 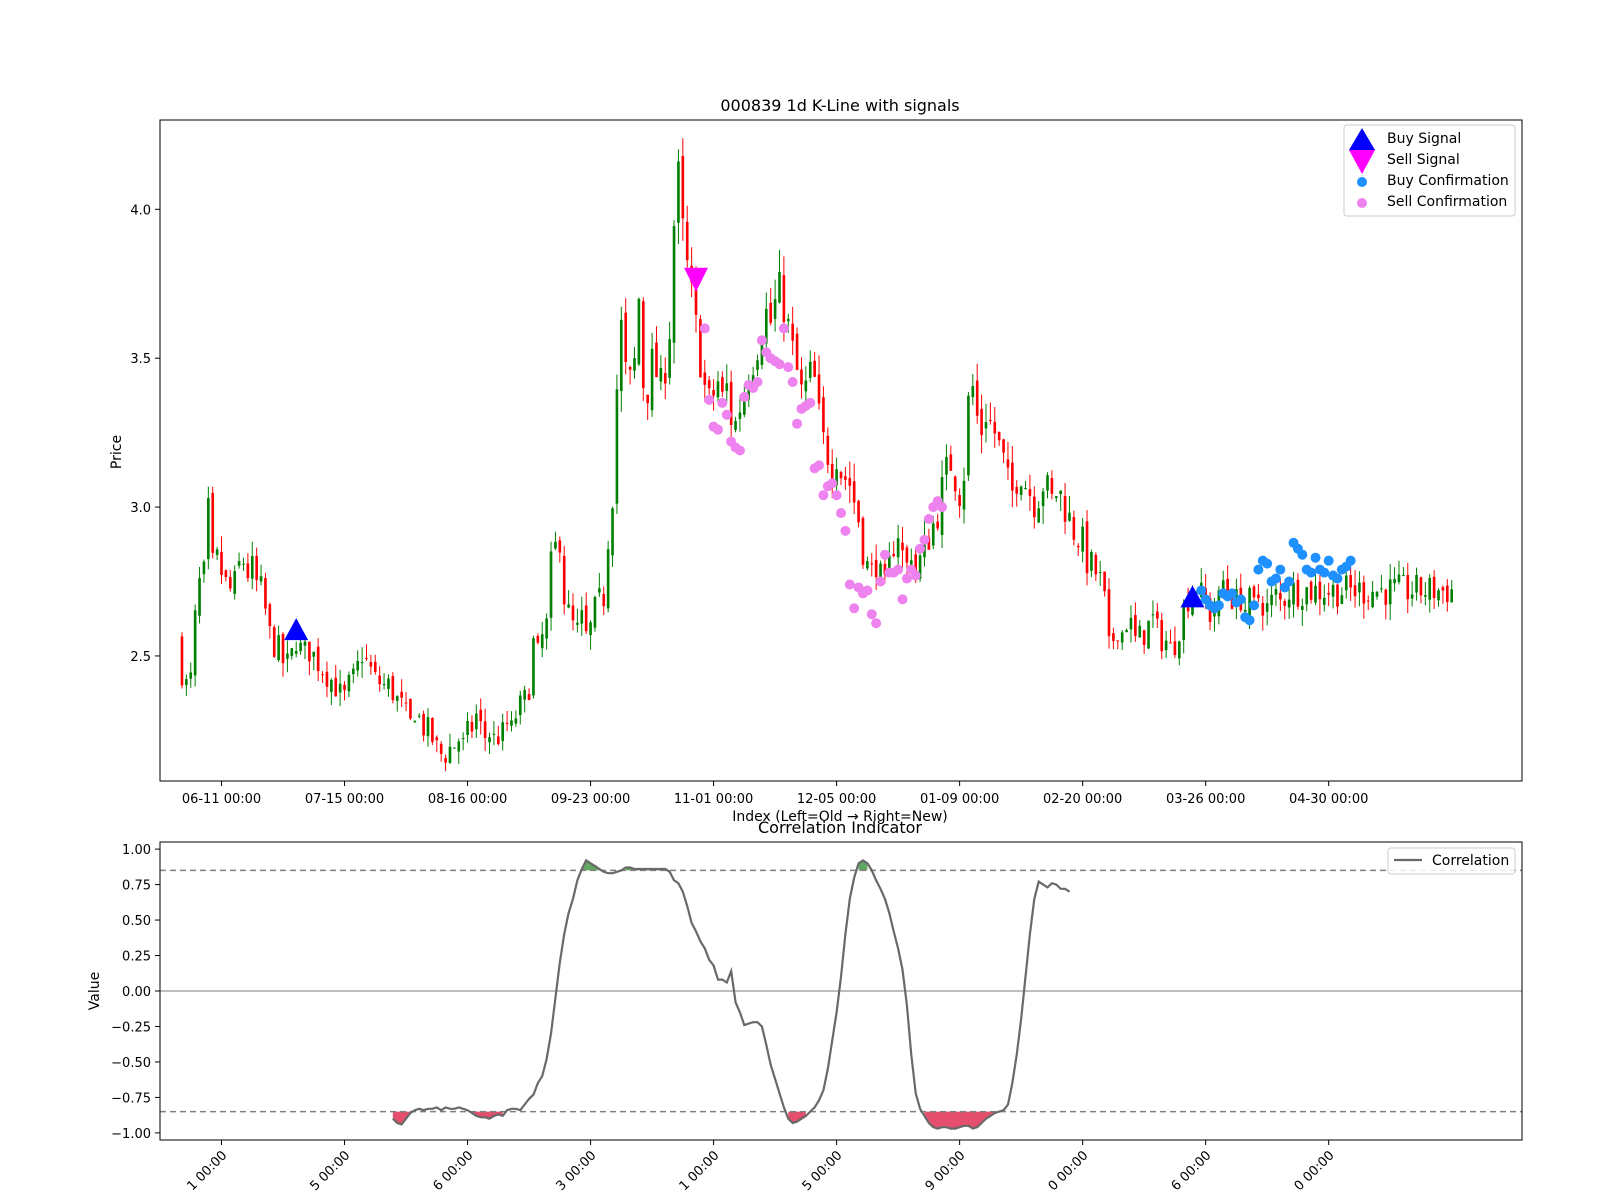 I want to click on legend-correlation-label: Correlation, so click(x=1470, y=861).